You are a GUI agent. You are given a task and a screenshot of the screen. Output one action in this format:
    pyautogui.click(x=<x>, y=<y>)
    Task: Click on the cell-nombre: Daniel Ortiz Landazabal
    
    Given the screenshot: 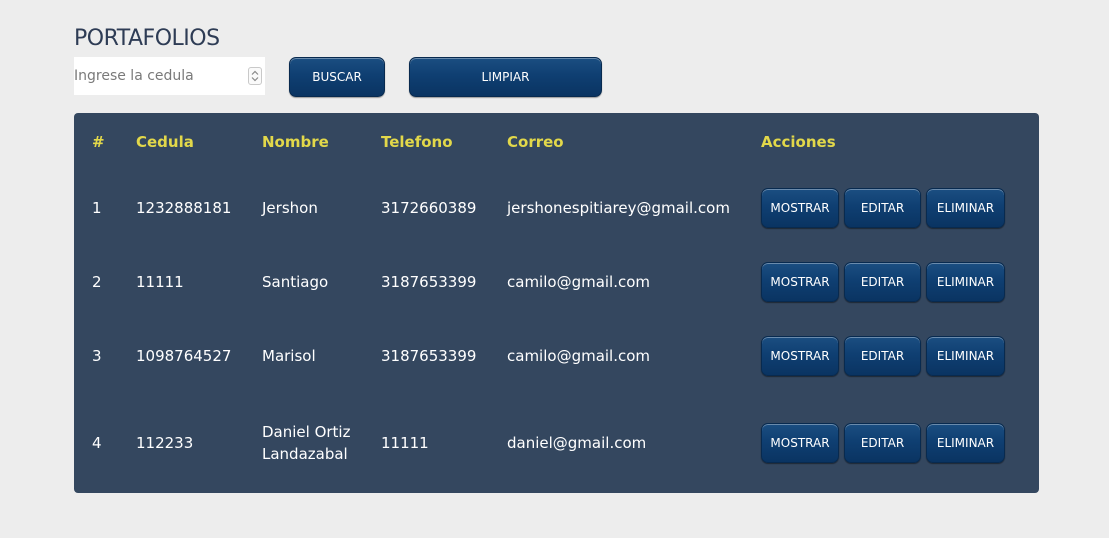 What is the action you would take?
    pyautogui.click(x=306, y=443)
    